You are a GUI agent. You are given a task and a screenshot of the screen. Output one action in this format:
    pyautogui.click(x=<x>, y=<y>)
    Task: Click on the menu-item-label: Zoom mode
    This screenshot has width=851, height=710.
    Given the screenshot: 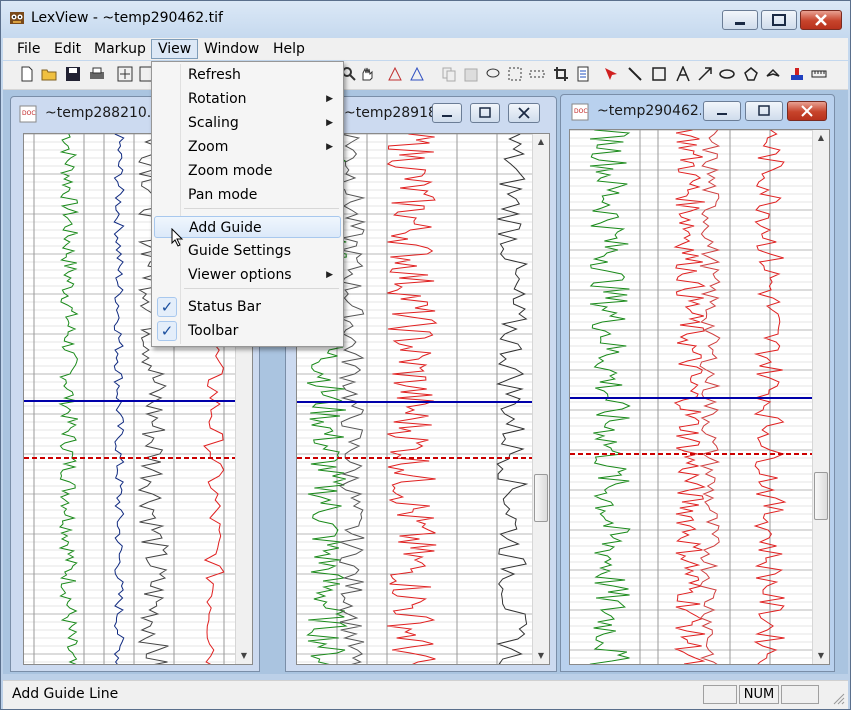 What is the action you would take?
    pyautogui.click(x=230, y=171)
    